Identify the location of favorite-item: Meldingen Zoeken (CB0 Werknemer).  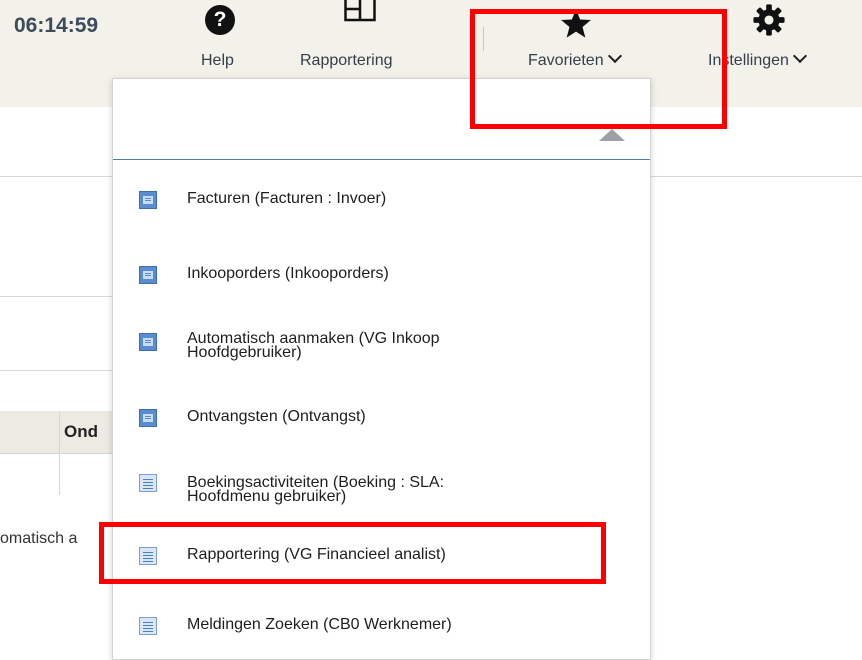
(381, 629).